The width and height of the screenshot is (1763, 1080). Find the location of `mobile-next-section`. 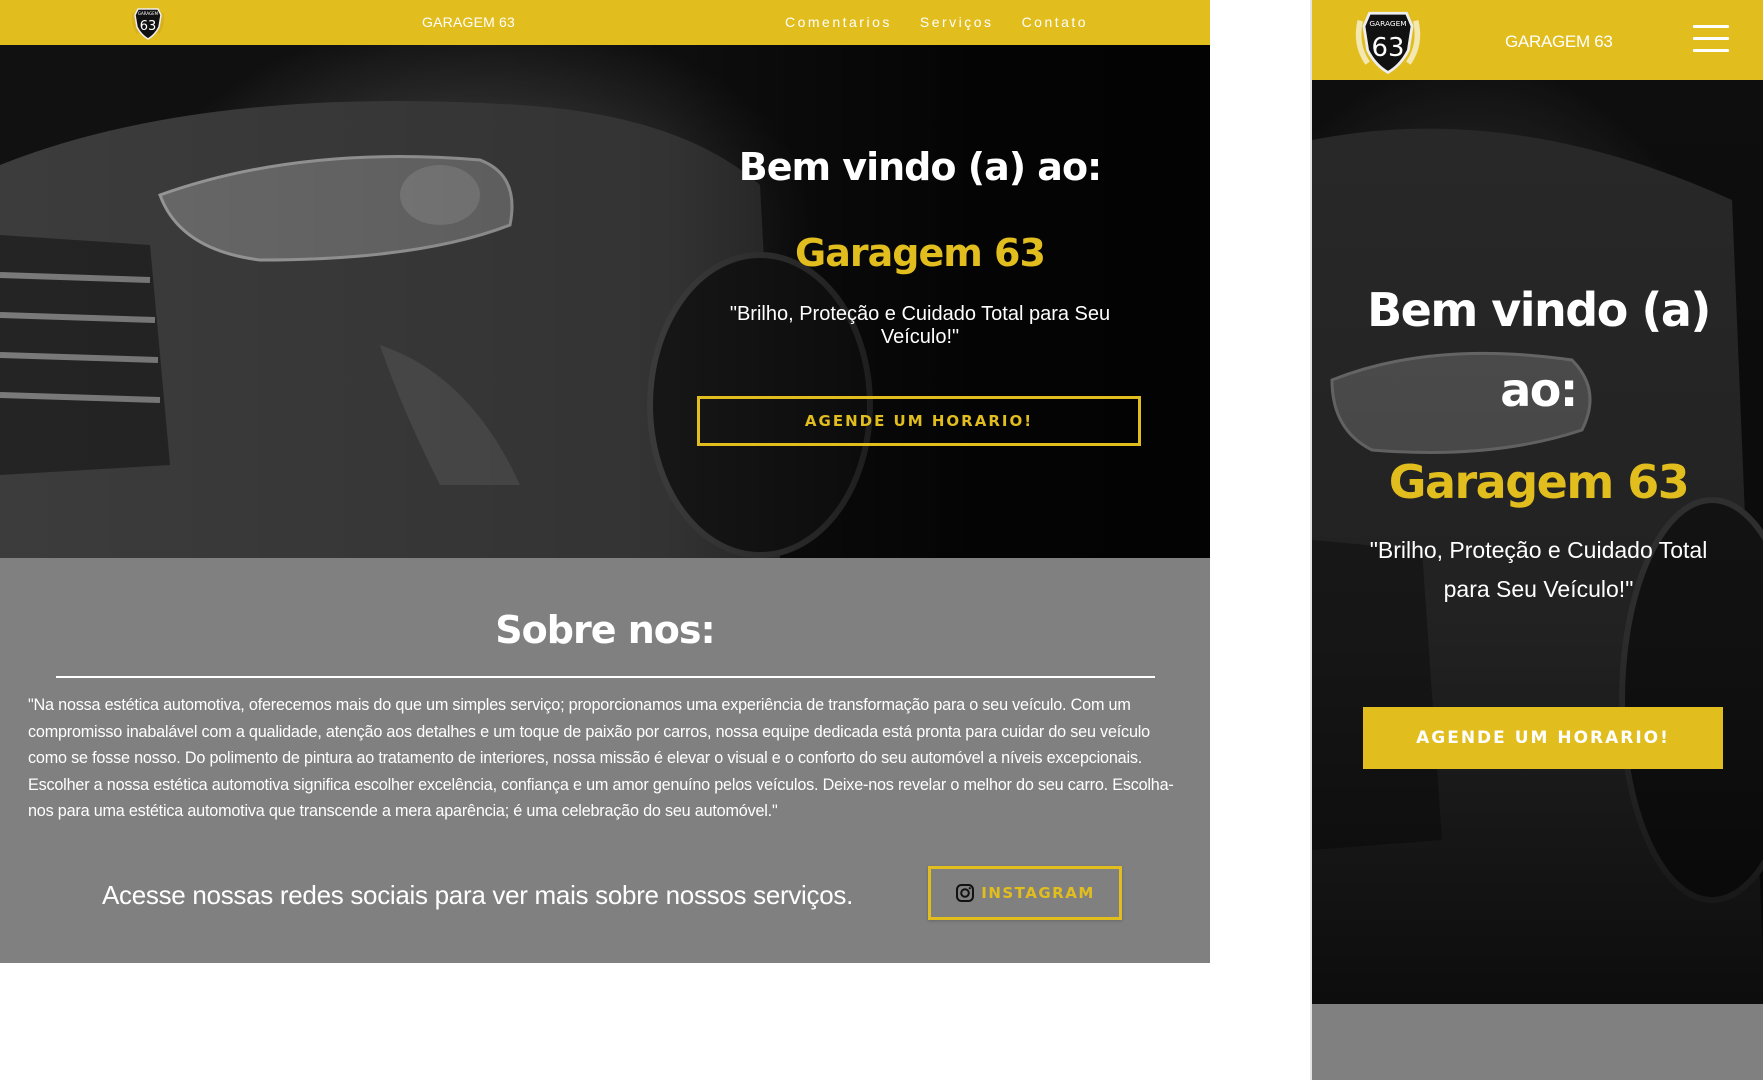

mobile-next-section is located at coordinates (1537, 1042).